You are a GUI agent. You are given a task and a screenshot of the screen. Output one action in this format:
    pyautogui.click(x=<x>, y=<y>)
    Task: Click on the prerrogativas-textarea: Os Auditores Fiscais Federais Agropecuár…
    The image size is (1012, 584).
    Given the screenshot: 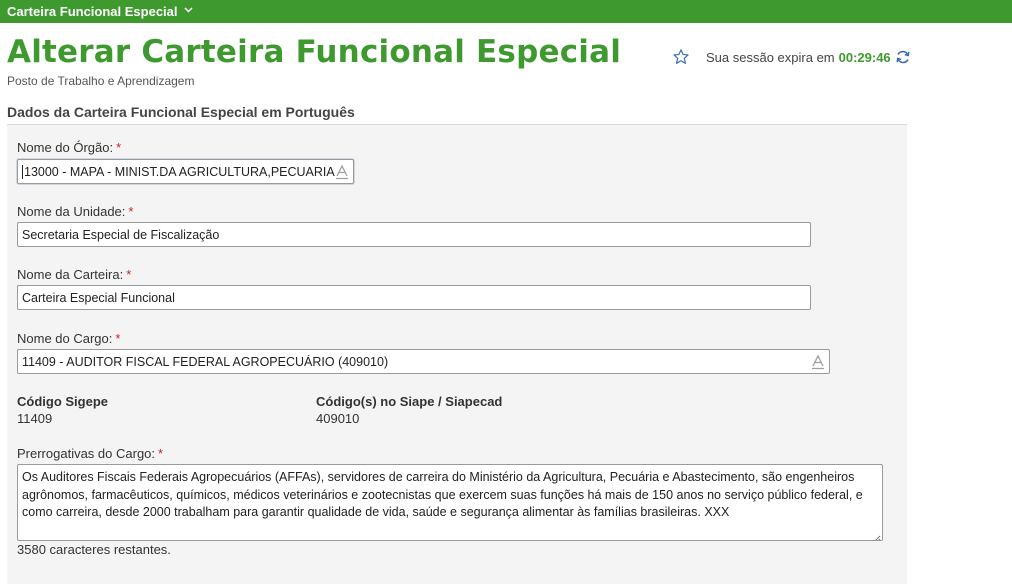 What is the action you would take?
    pyautogui.click(x=450, y=502)
    